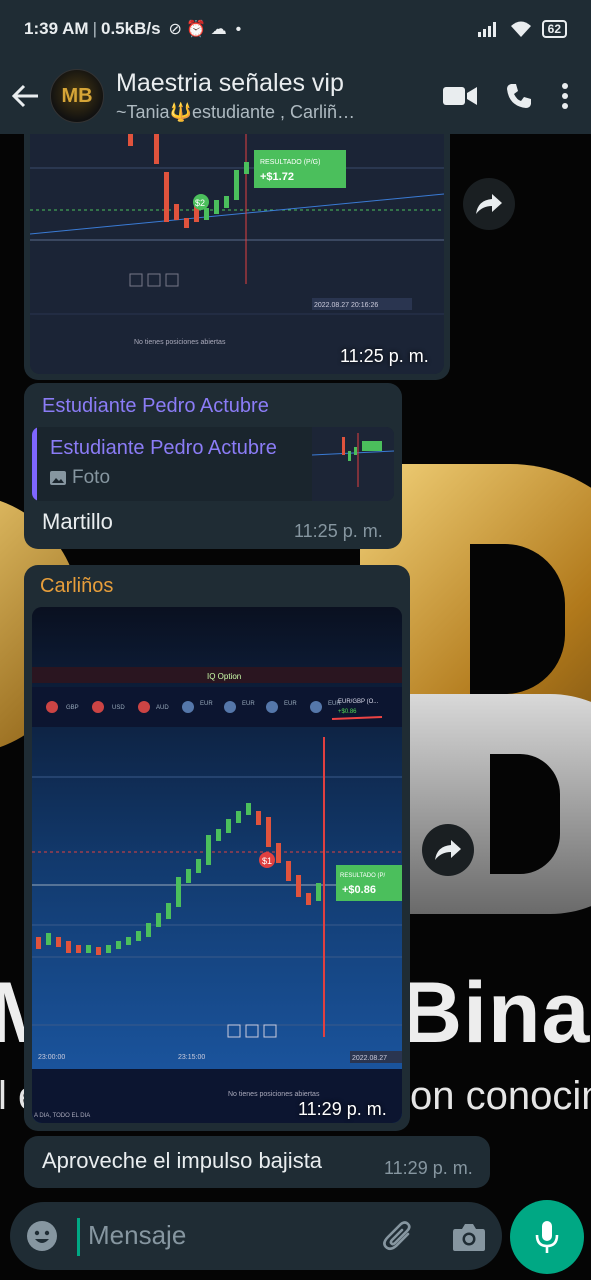  What do you see at coordinates (495, 804) in the screenshot?
I see `wallpaper-logo-silver` at bounding box center [495, 804].